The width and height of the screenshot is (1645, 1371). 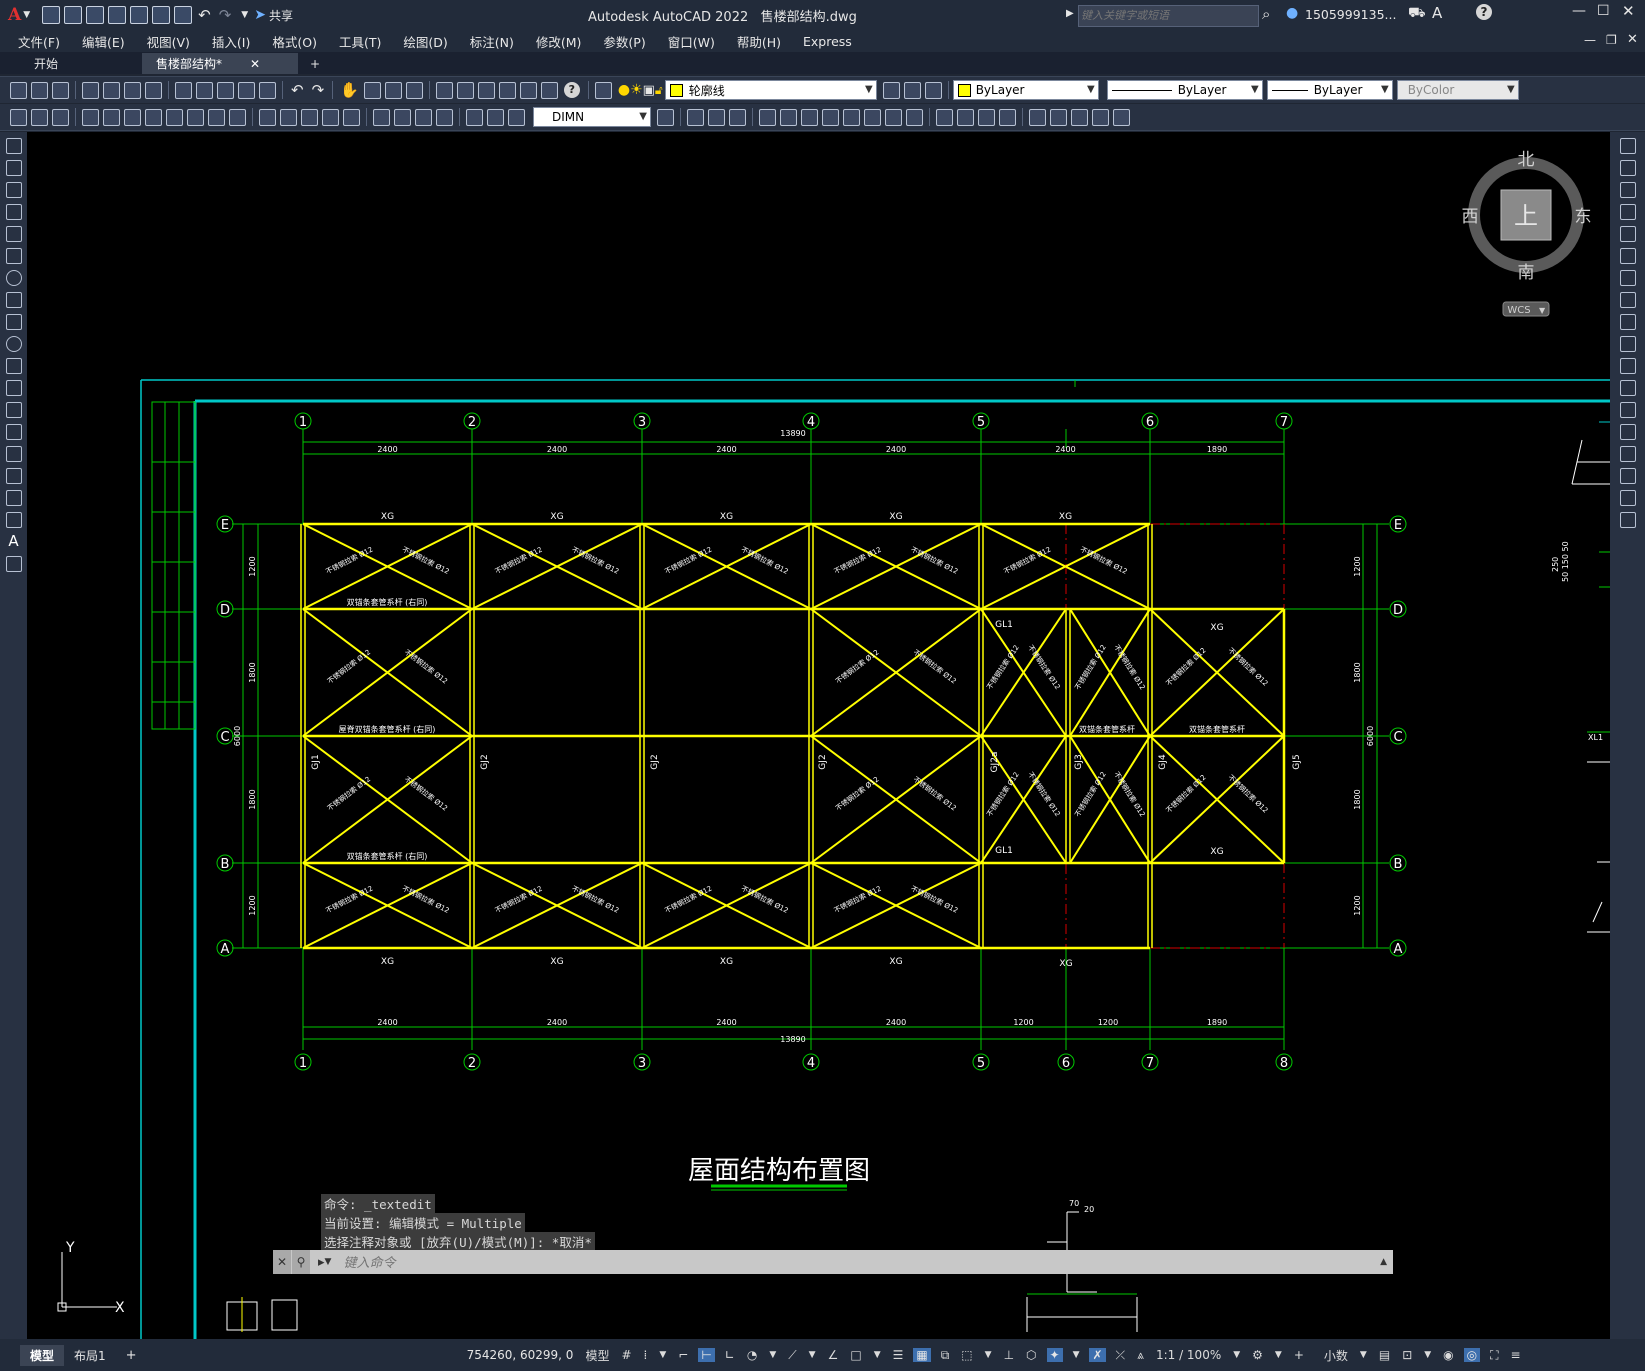 What do you see at coordinates (1632, 39) in the screenshot?
I see `doc-close-icon: ✕` at bounding box center [1632, 39].